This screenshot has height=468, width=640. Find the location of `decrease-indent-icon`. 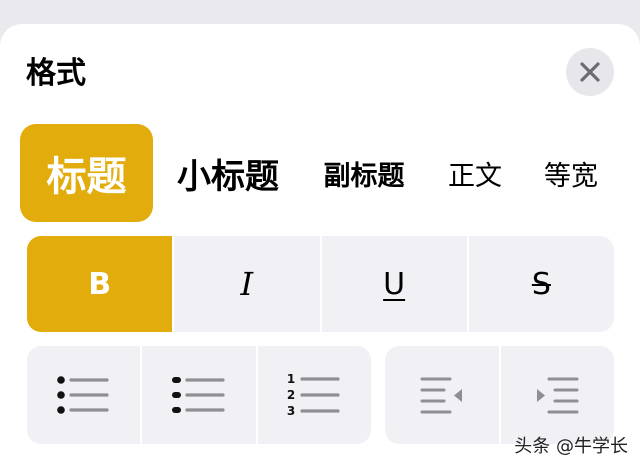

decrease-indent-icon is located at coordinates (441, 395).